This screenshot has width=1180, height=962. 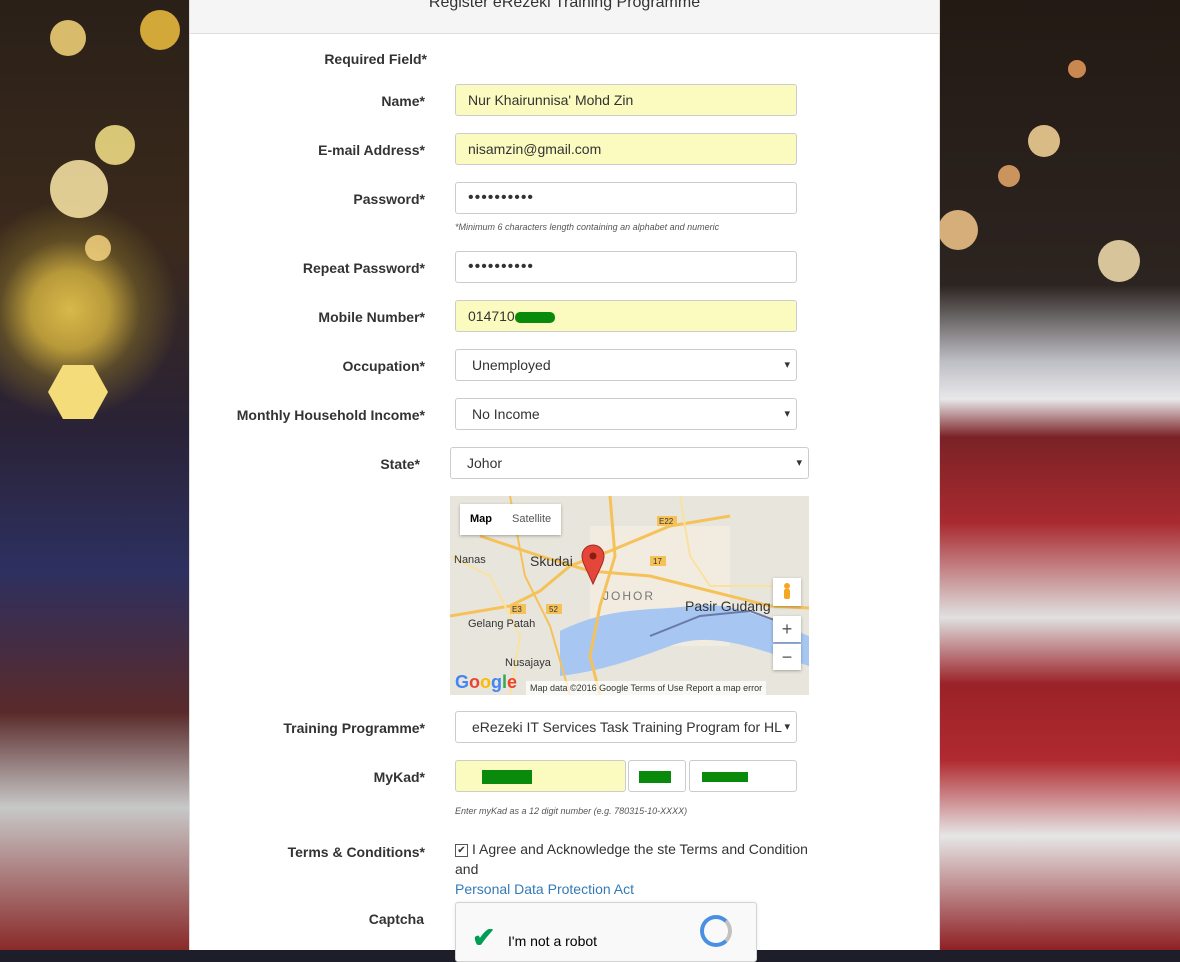 I want to click on road-label-52: 52, so click(x=553, y=609).